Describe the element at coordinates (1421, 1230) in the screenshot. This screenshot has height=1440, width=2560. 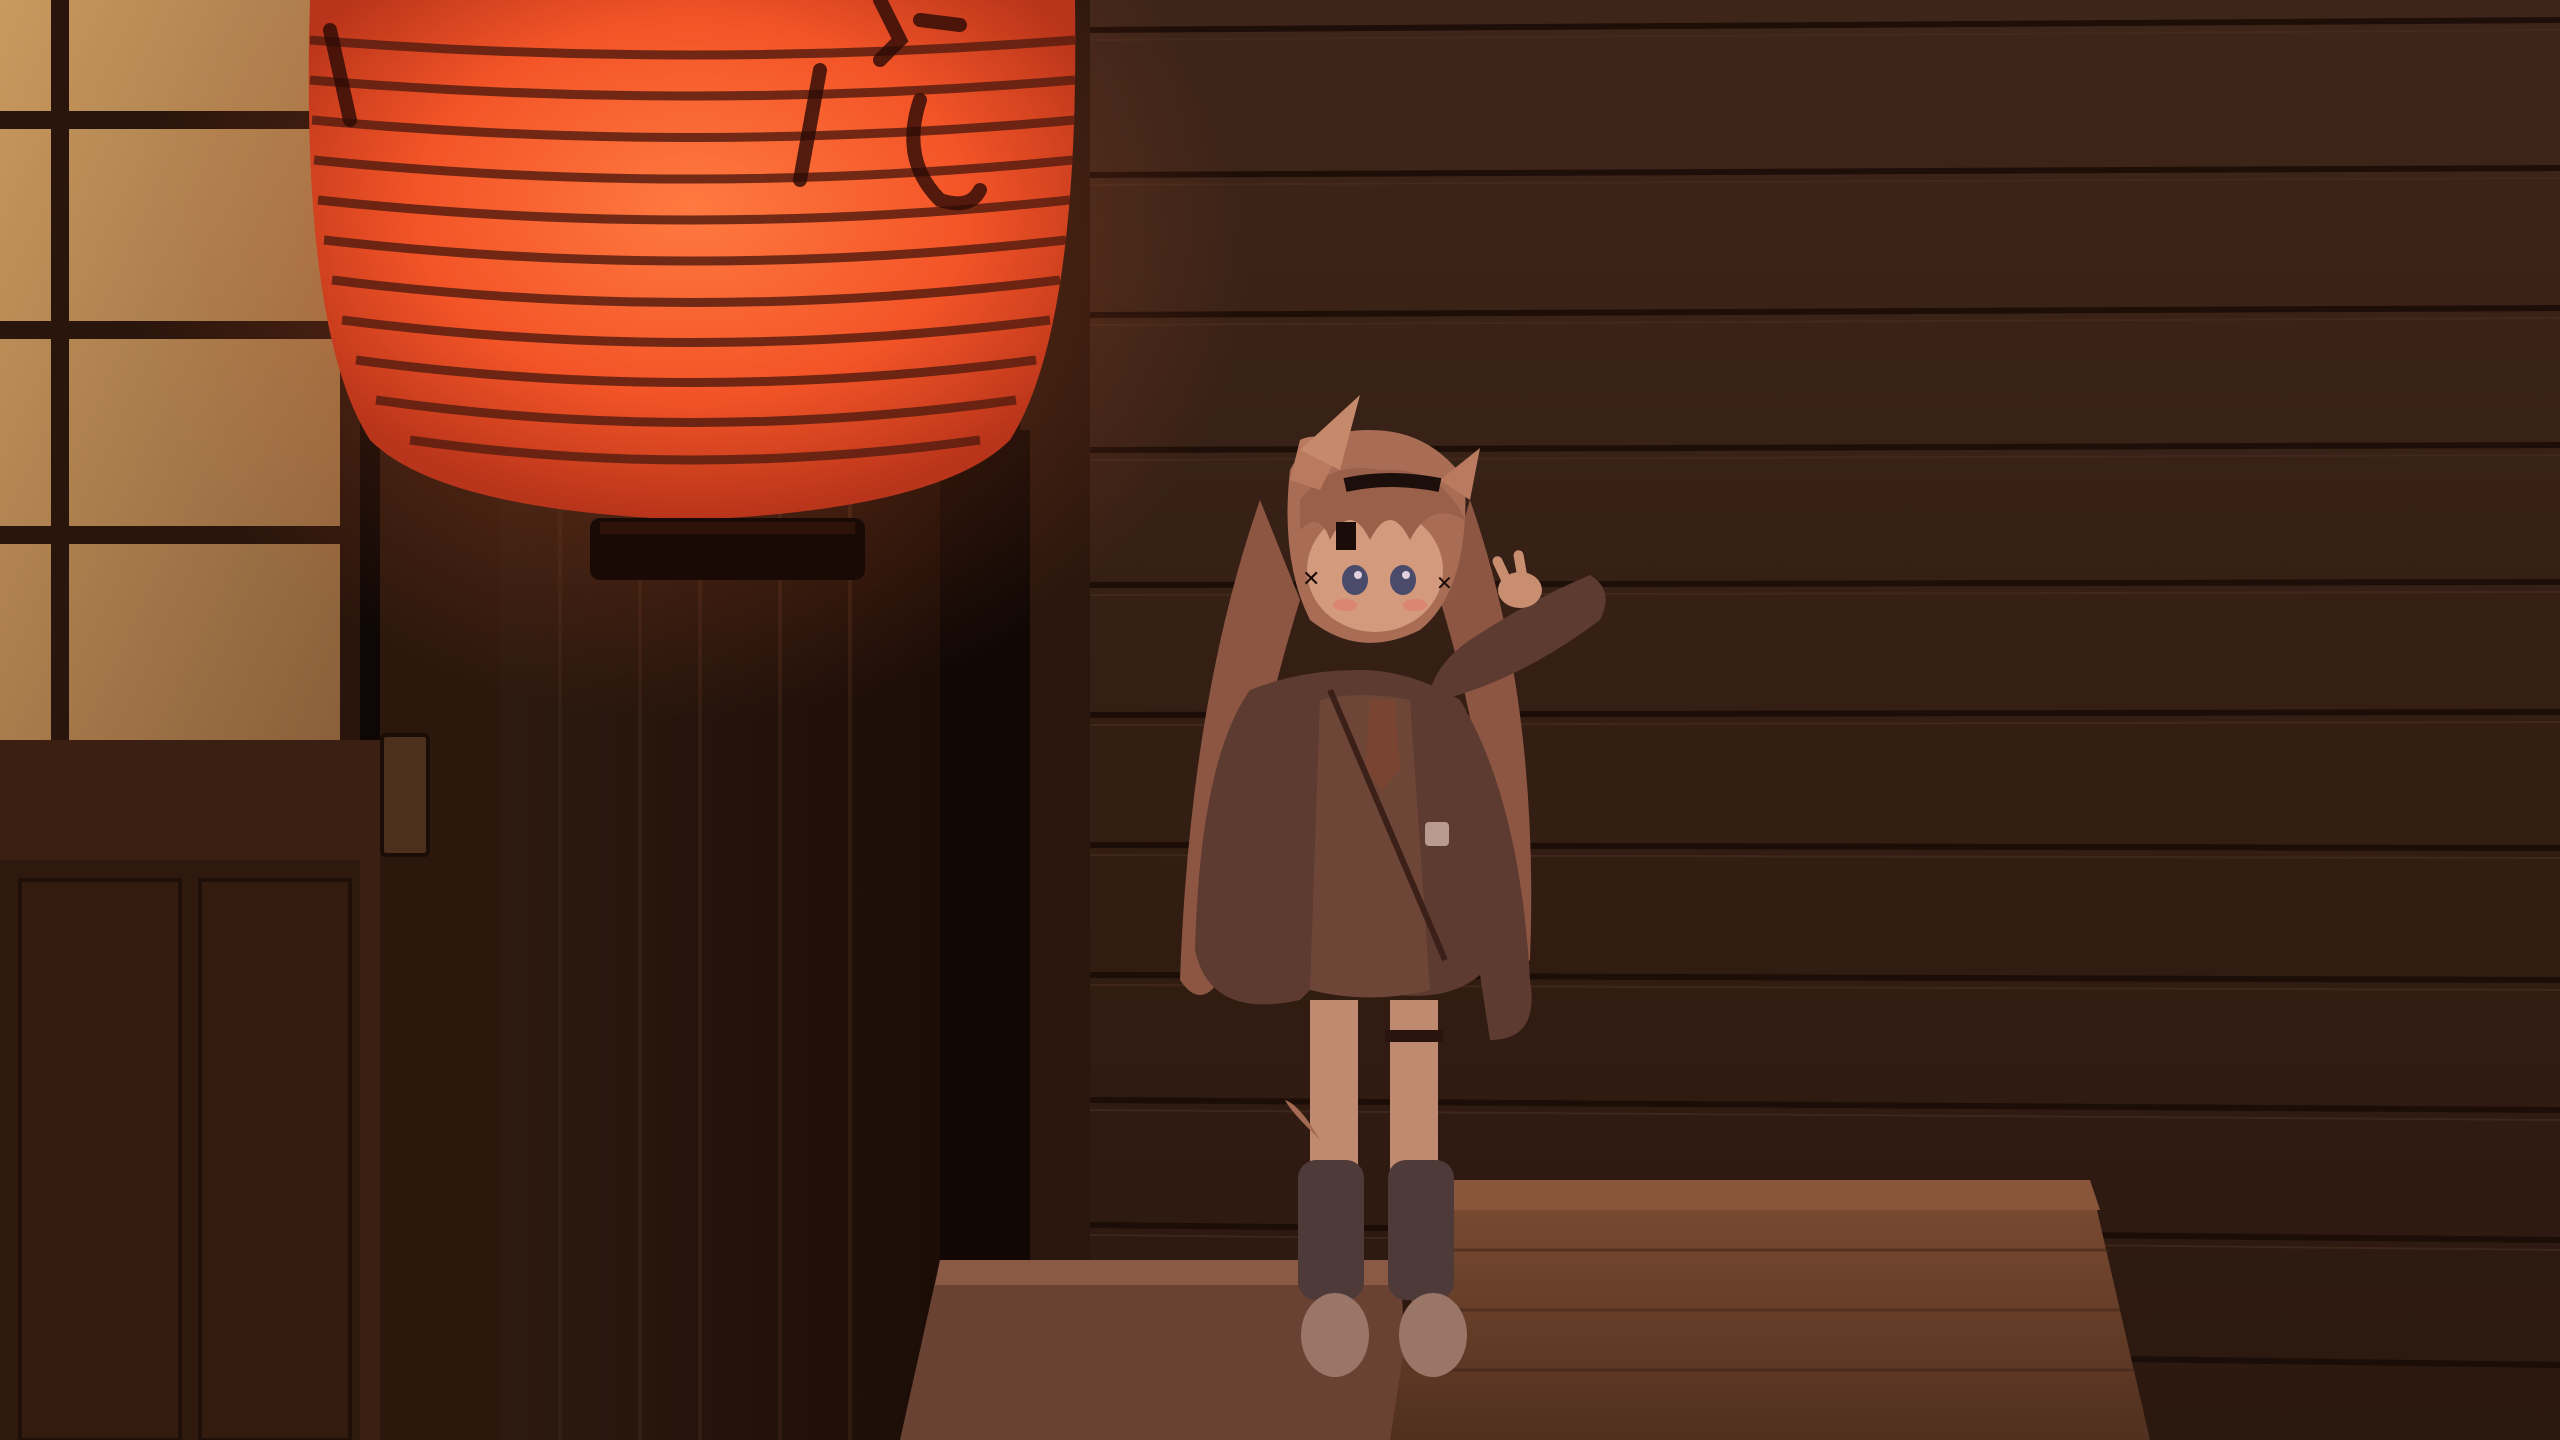
I see `avatar-legwarmer-right` at that location.